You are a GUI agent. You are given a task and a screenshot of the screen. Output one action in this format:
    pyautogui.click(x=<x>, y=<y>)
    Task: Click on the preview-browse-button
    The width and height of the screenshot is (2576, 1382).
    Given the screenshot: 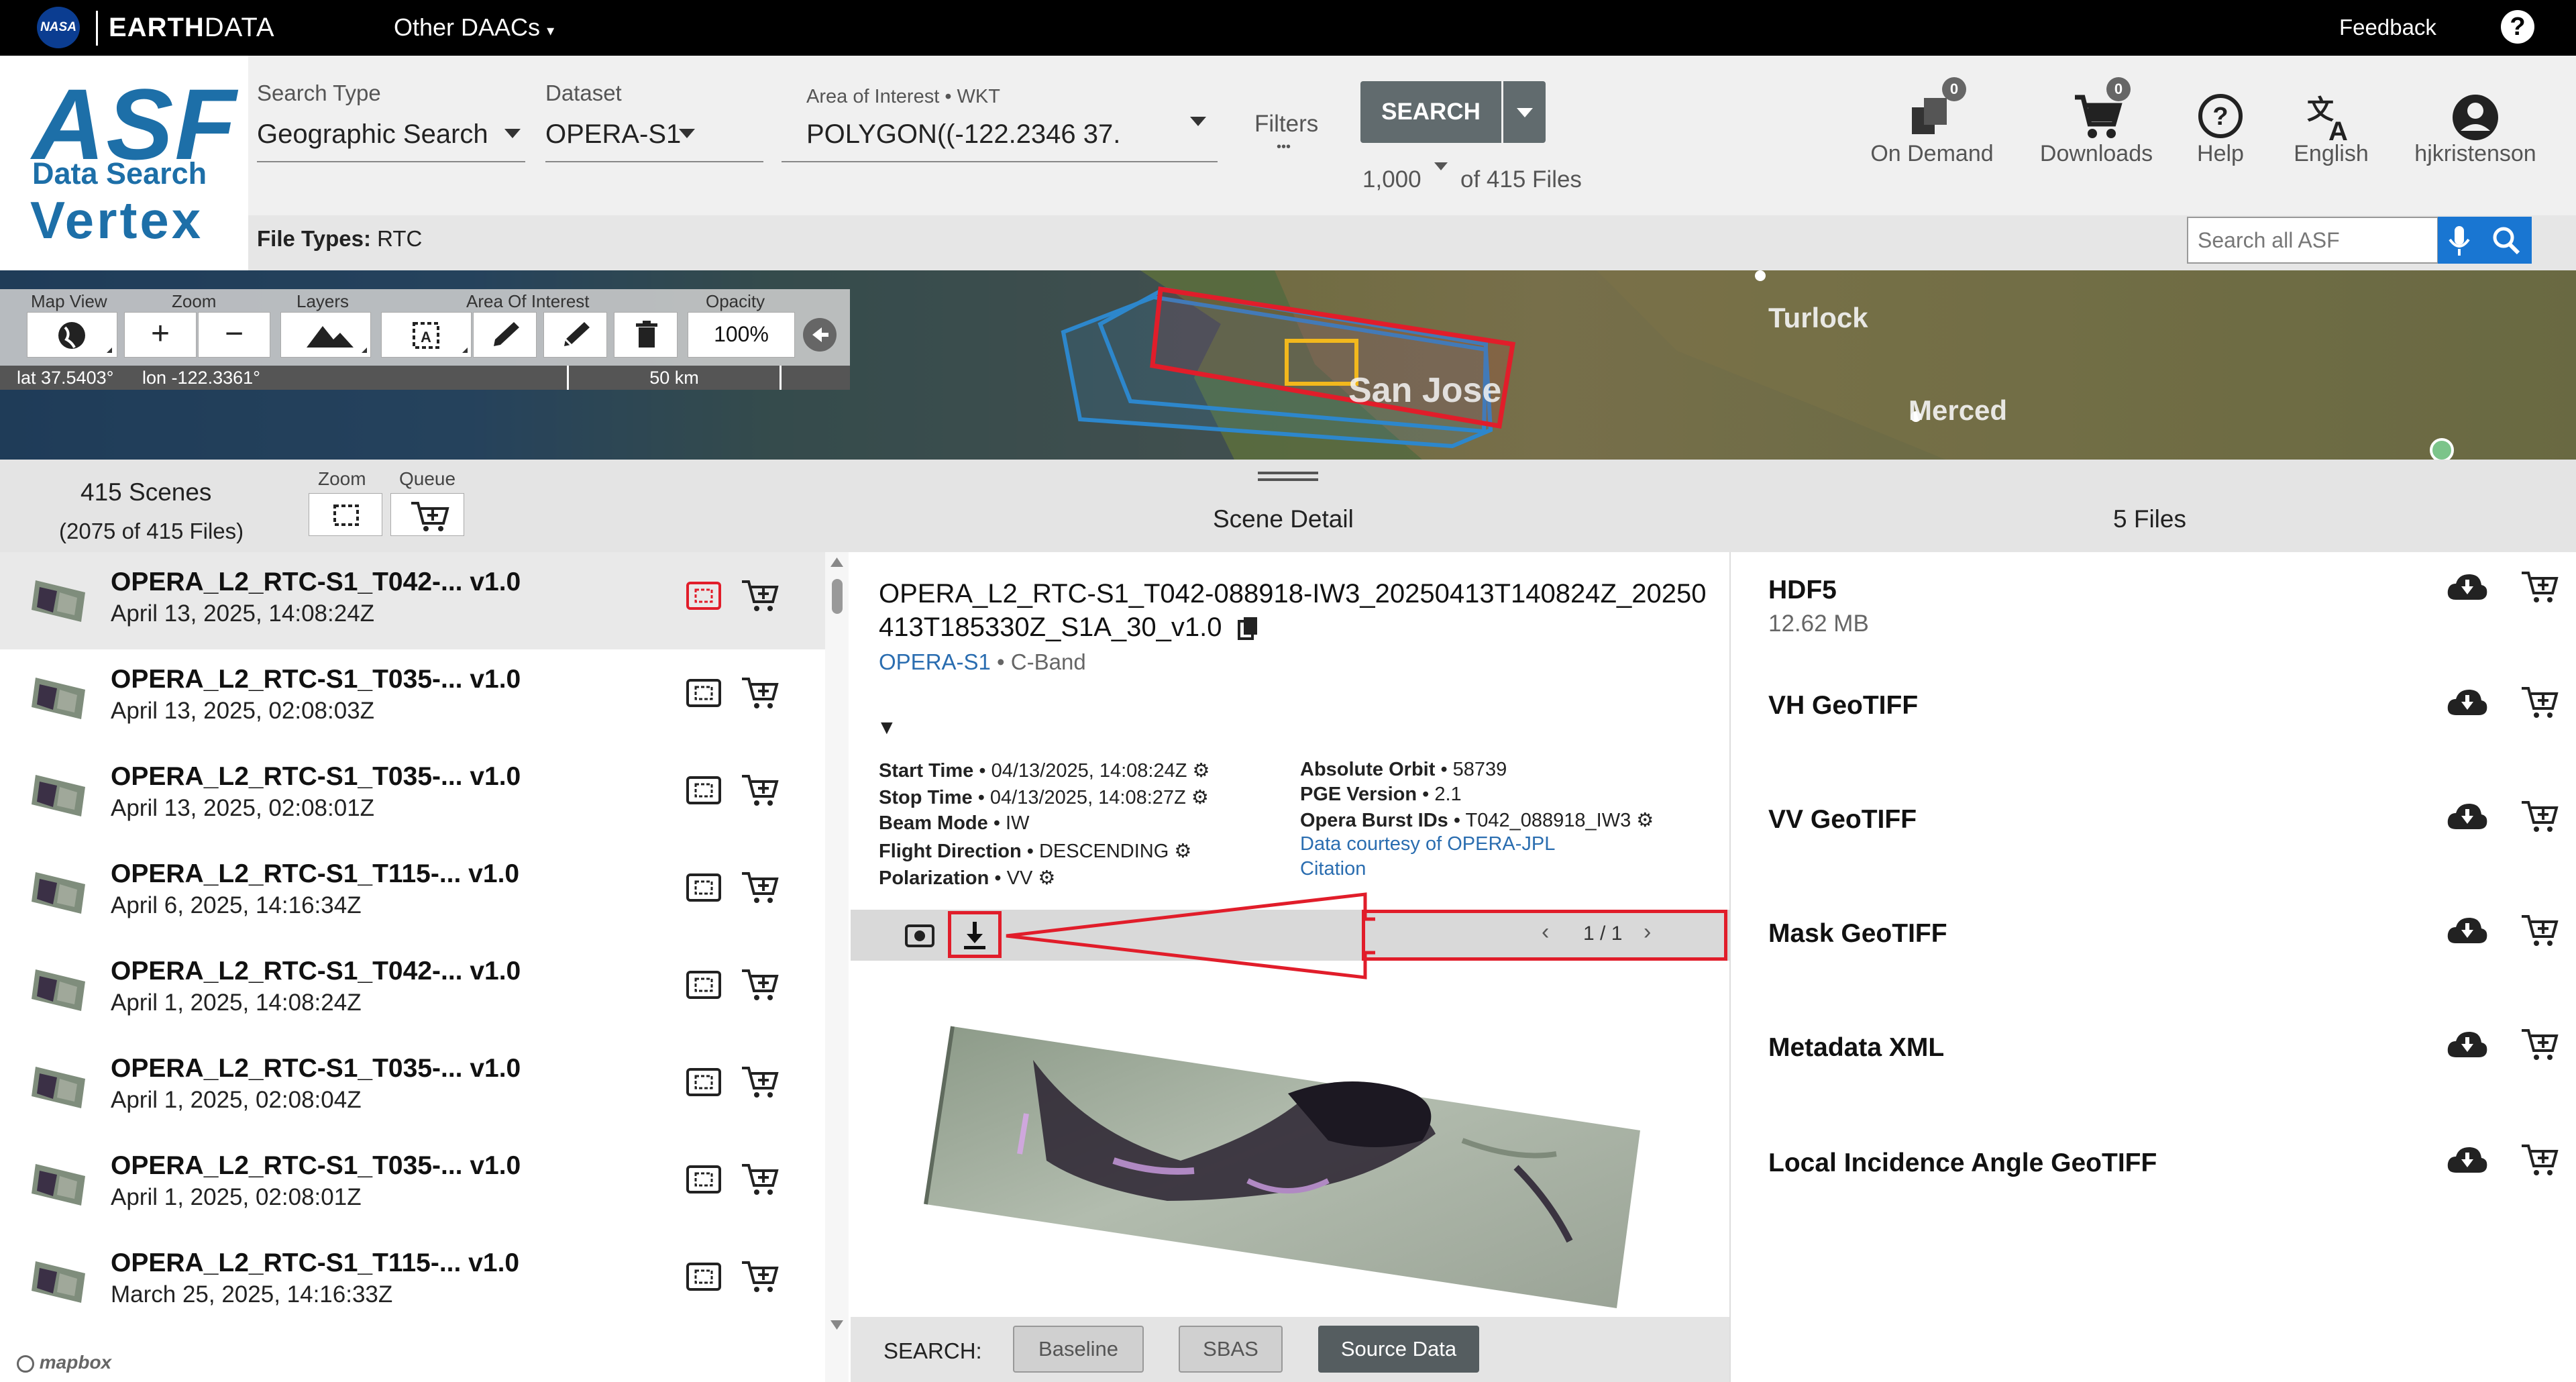 What is the action you would take?
    pyautogui.click(x=919, y=935)
    